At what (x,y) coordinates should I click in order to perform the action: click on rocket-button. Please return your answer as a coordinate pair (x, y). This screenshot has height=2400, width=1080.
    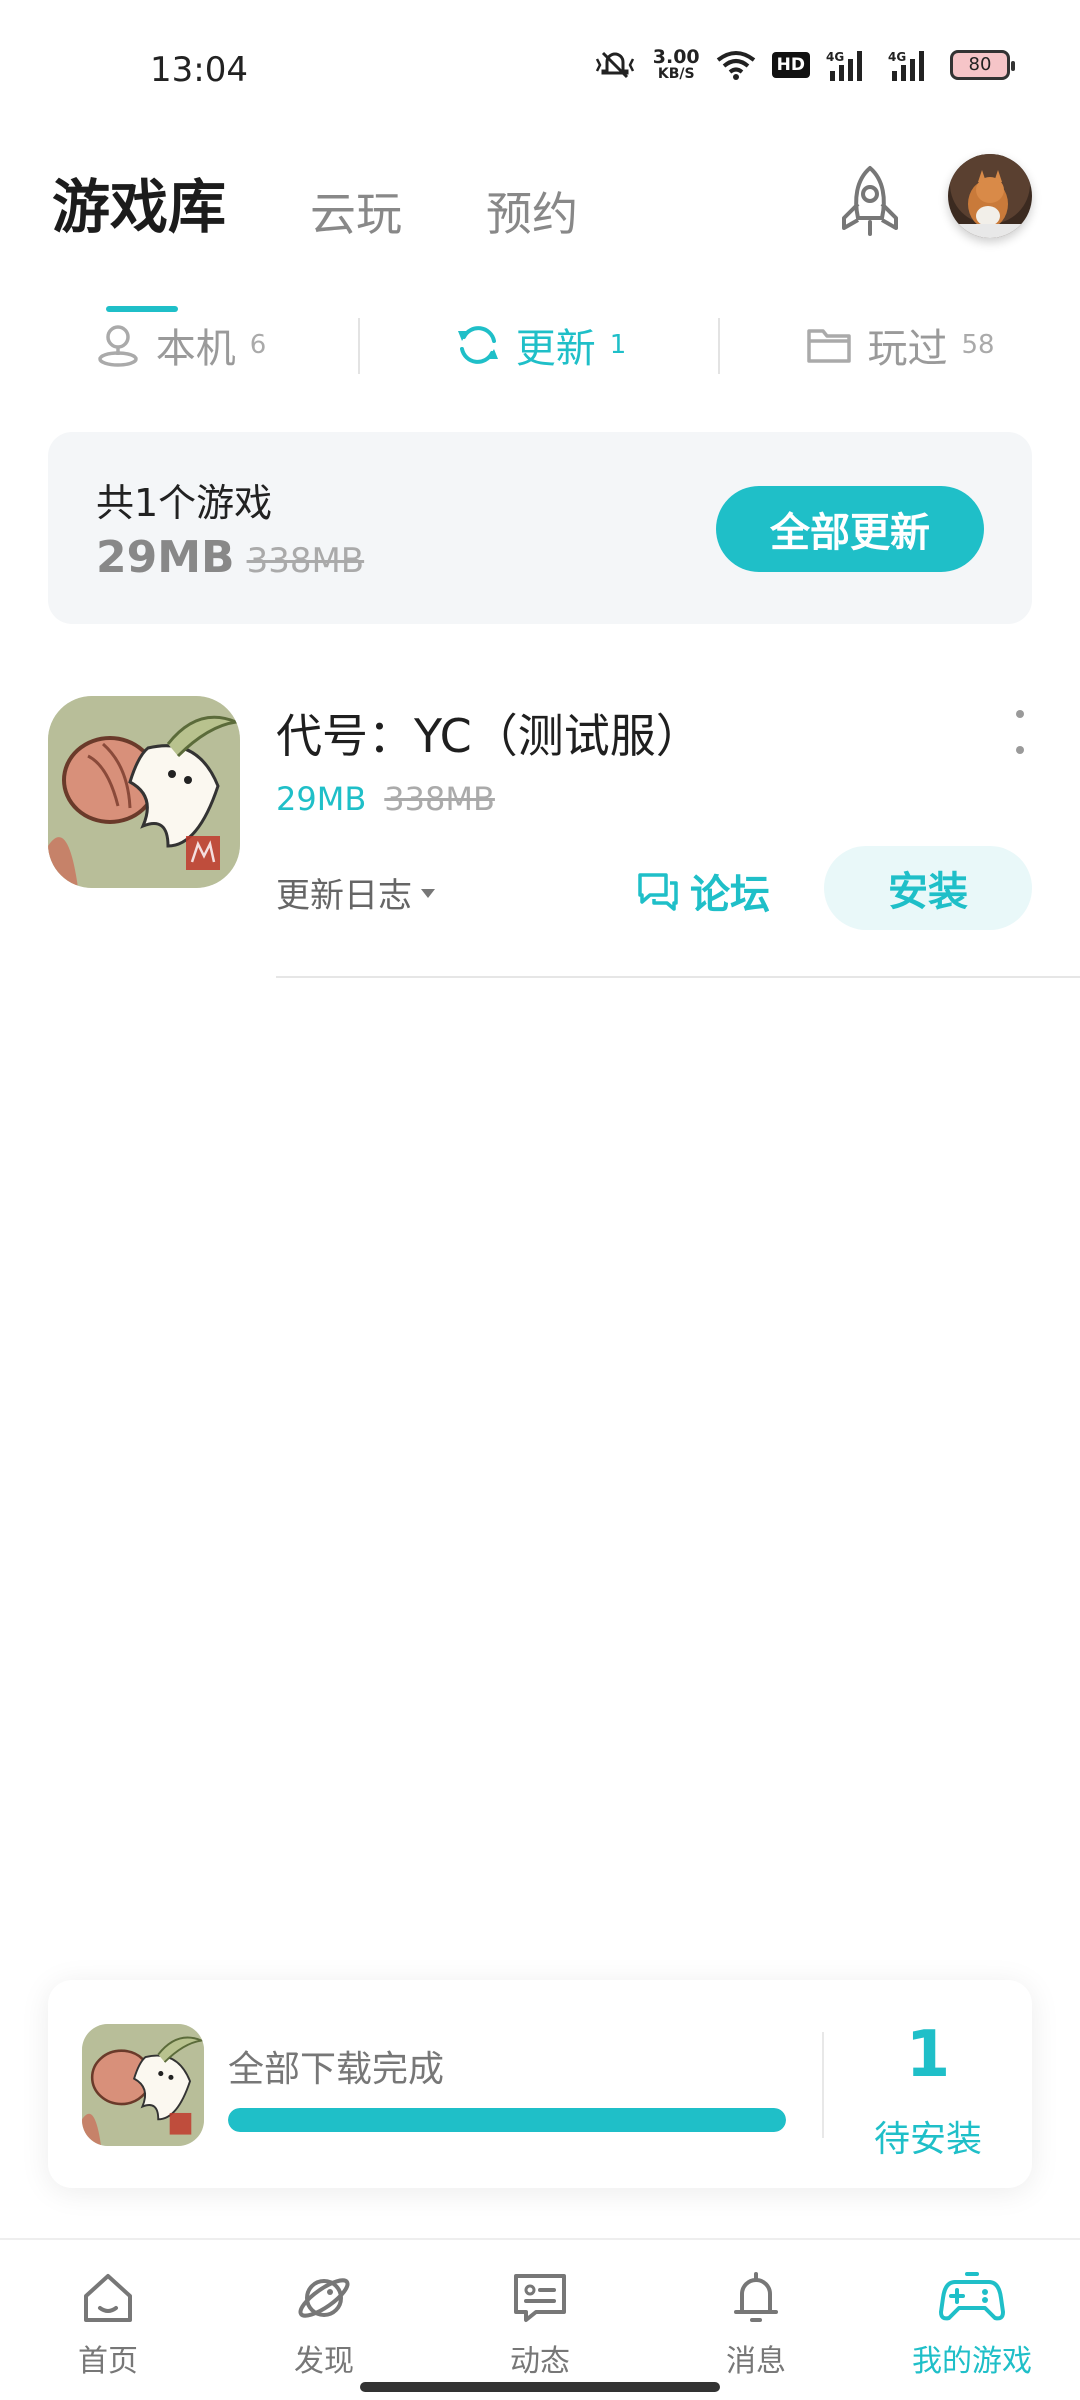
    Looking at the image, I should click on (870, 202).